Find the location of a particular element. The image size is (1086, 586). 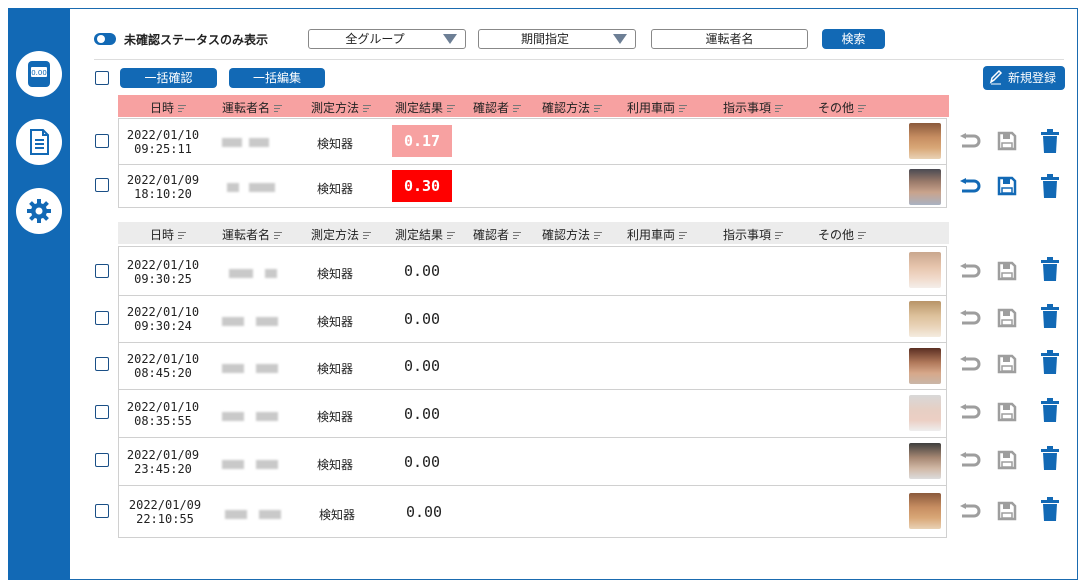

table-row: 2022/01/10 08:35:55 検知器 0.00 is located at coordinates (532, 413).